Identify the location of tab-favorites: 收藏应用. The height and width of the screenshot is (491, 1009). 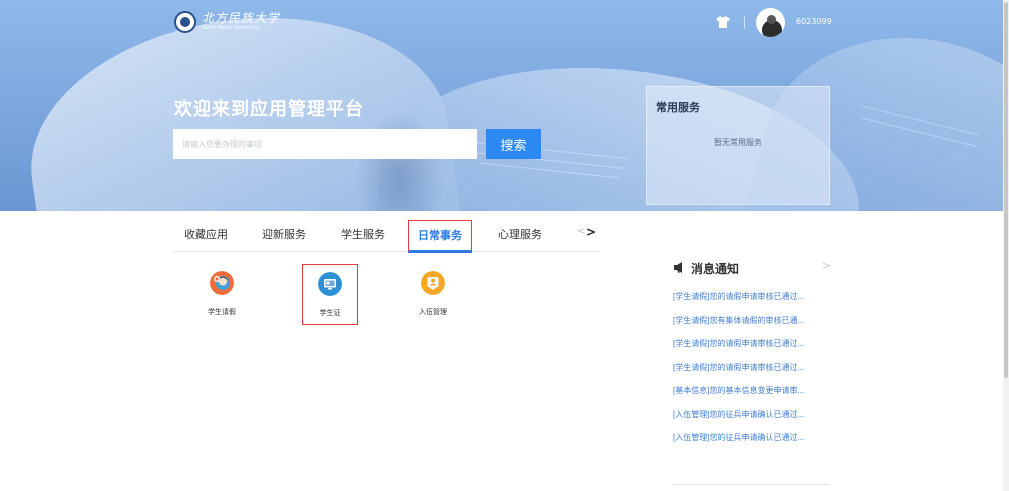
(206, 235).